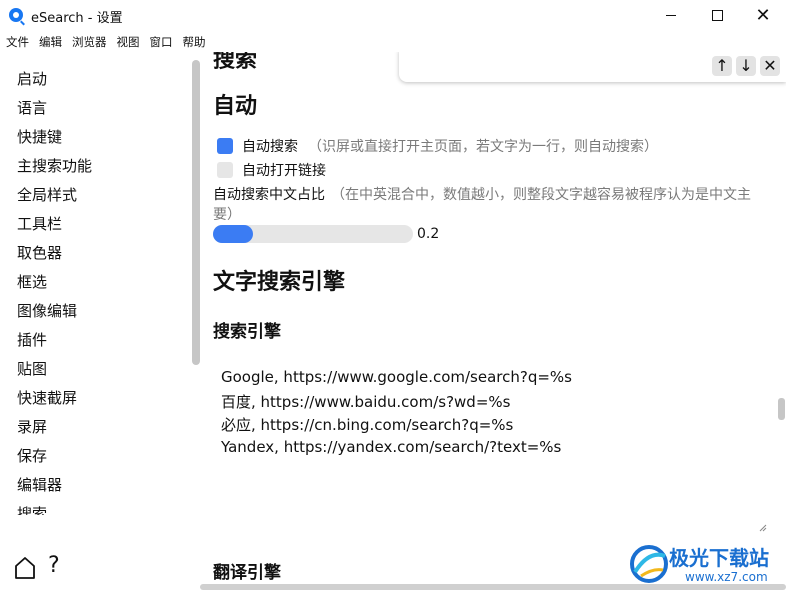 Image resolution: width=786 pixels, height=593 pixels. Describe the element at coordinates (47, 311) in the screenshot. I see `sidebar-item-image-edit: 图像编辑` at that location.